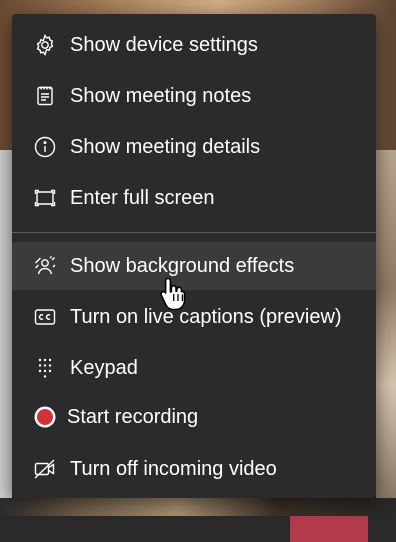 This screenshot has width=396, height=542. What do you see at coordinates (182, 265) in the screenshot?
I see `menu-item-label: Show background effects` at bounding box center [182, 265].